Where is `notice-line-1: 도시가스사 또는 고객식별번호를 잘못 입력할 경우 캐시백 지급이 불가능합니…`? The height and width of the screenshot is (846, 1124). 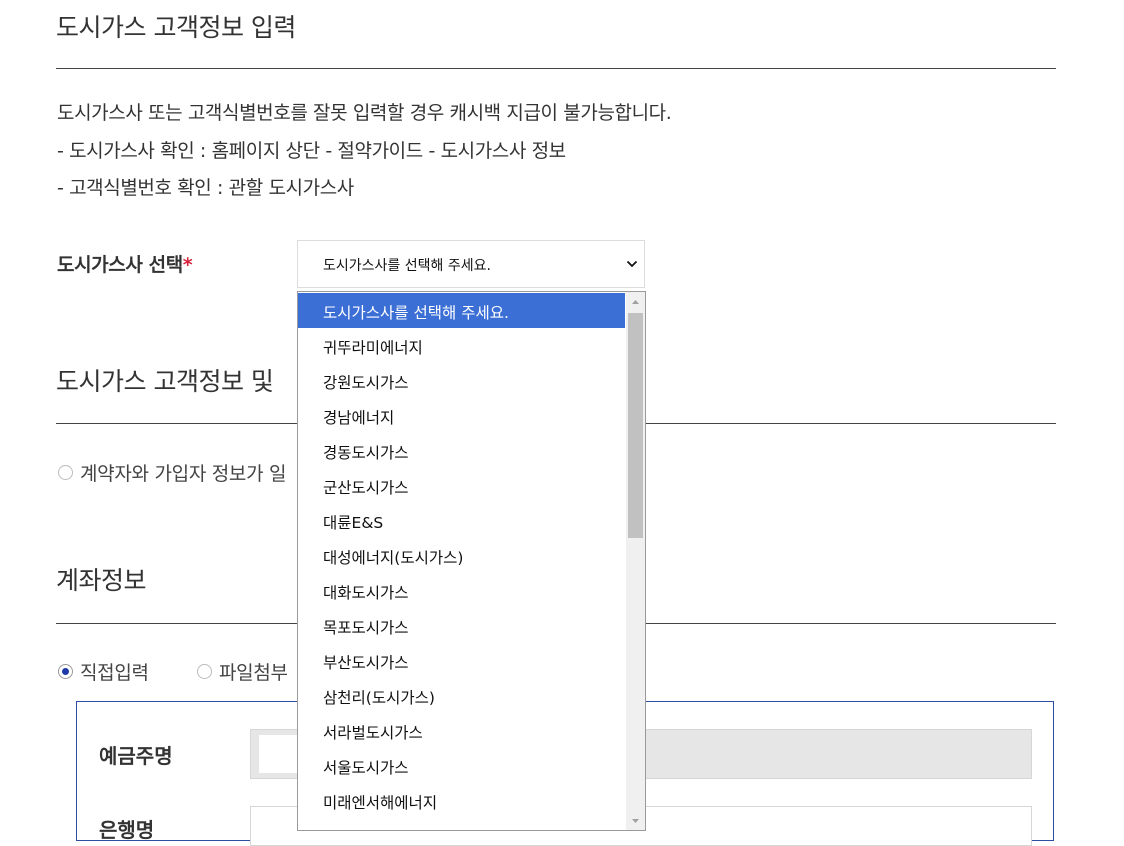 notice-line-1: 도시가스사 또는 고객식별번호를 잘못 입력할 경우 캐시백 지급이 불가능합니… is located at coordinates (364, 113).